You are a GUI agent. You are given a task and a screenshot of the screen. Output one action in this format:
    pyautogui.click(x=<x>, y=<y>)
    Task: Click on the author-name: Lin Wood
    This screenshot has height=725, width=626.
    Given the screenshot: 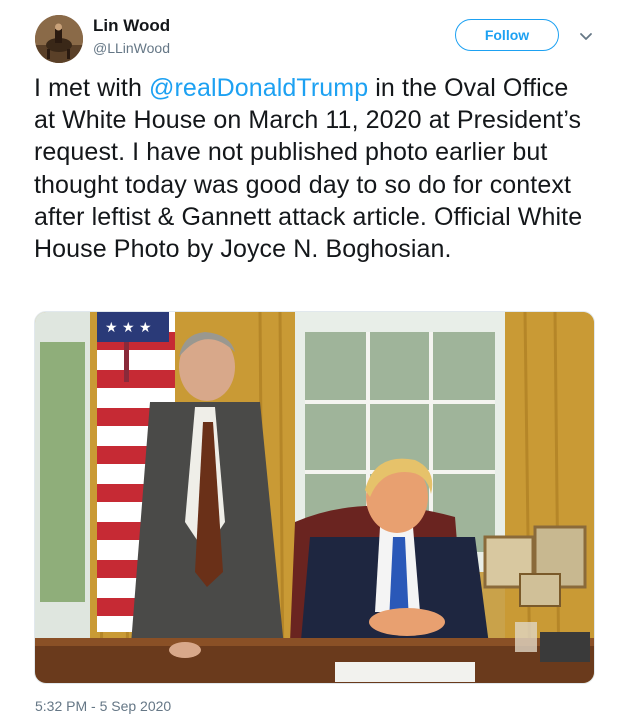 What is the action you would take?
    pyautogui.click(x=131, y=26)
    